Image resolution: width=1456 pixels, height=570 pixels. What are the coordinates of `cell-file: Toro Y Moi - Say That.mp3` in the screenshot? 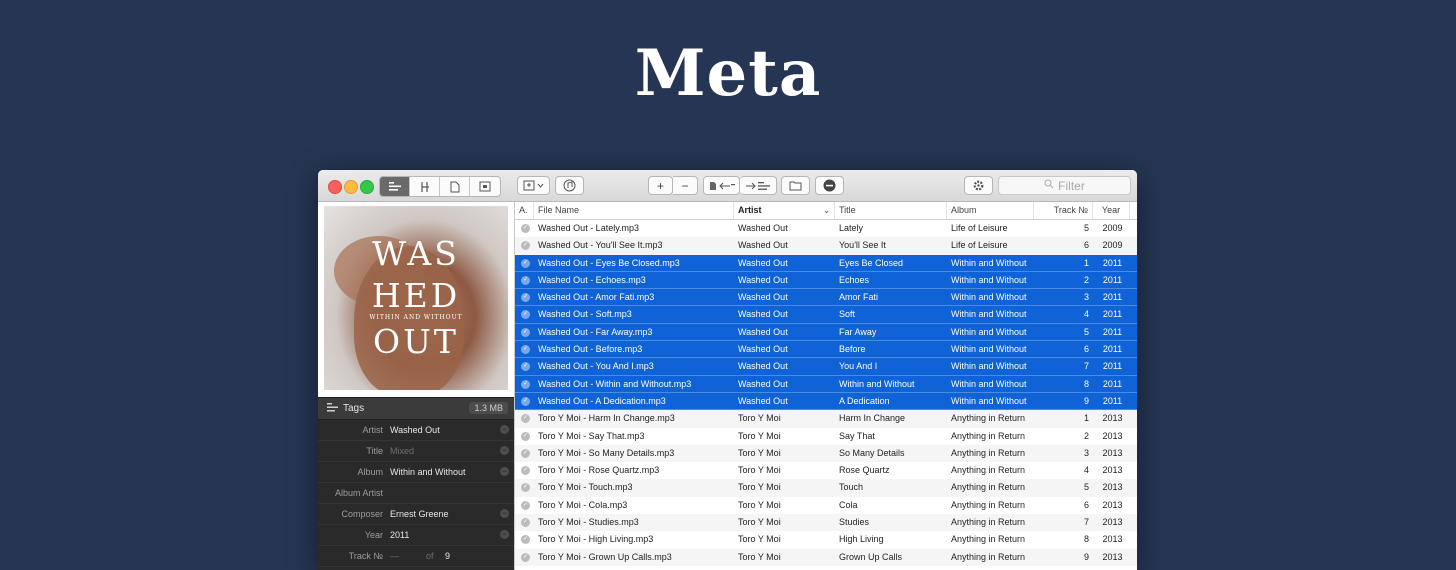 It's located at (591, 435).